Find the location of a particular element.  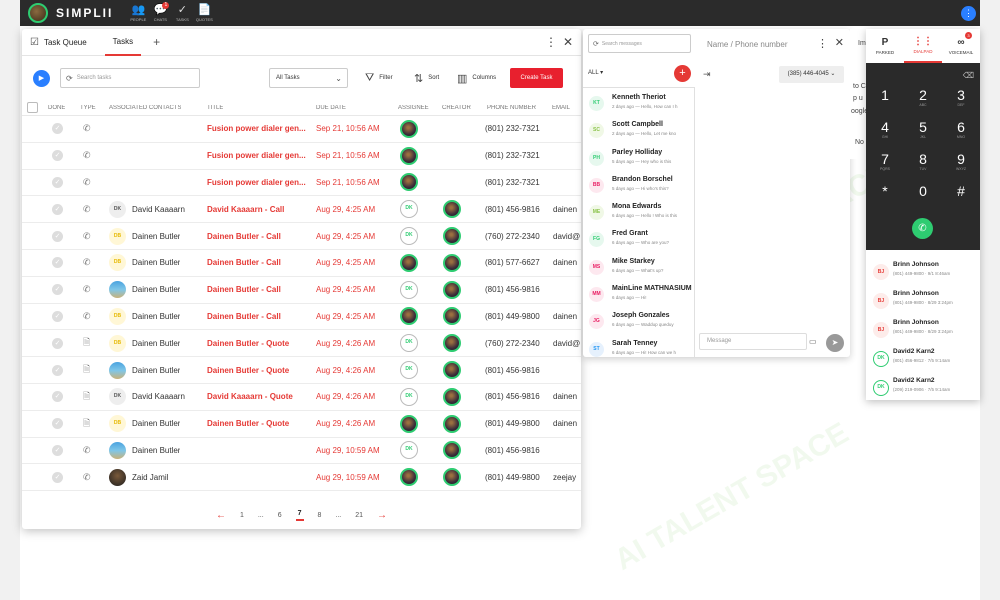

phone-number: (801) 232-7321 is located at coordinates (512, 128).